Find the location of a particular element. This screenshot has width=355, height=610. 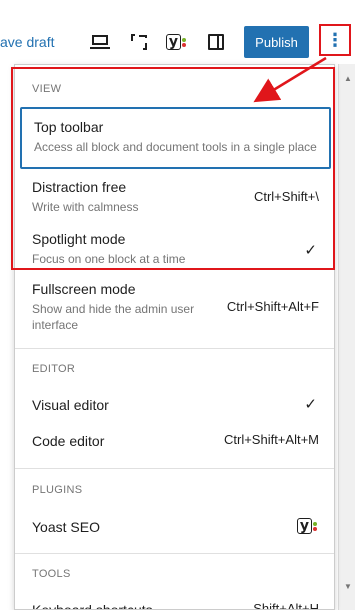

menu-item-yoast-seo: Yoast SEO y is located at coordinates (175, 529).